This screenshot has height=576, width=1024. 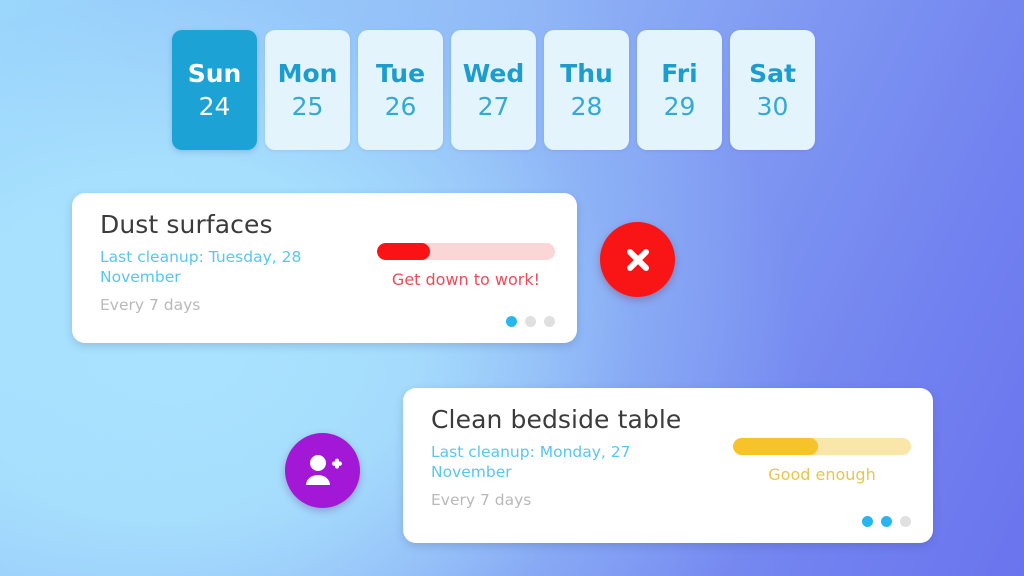 I want to click on progress-status-label: Good enough, so click(x=822, y=474).